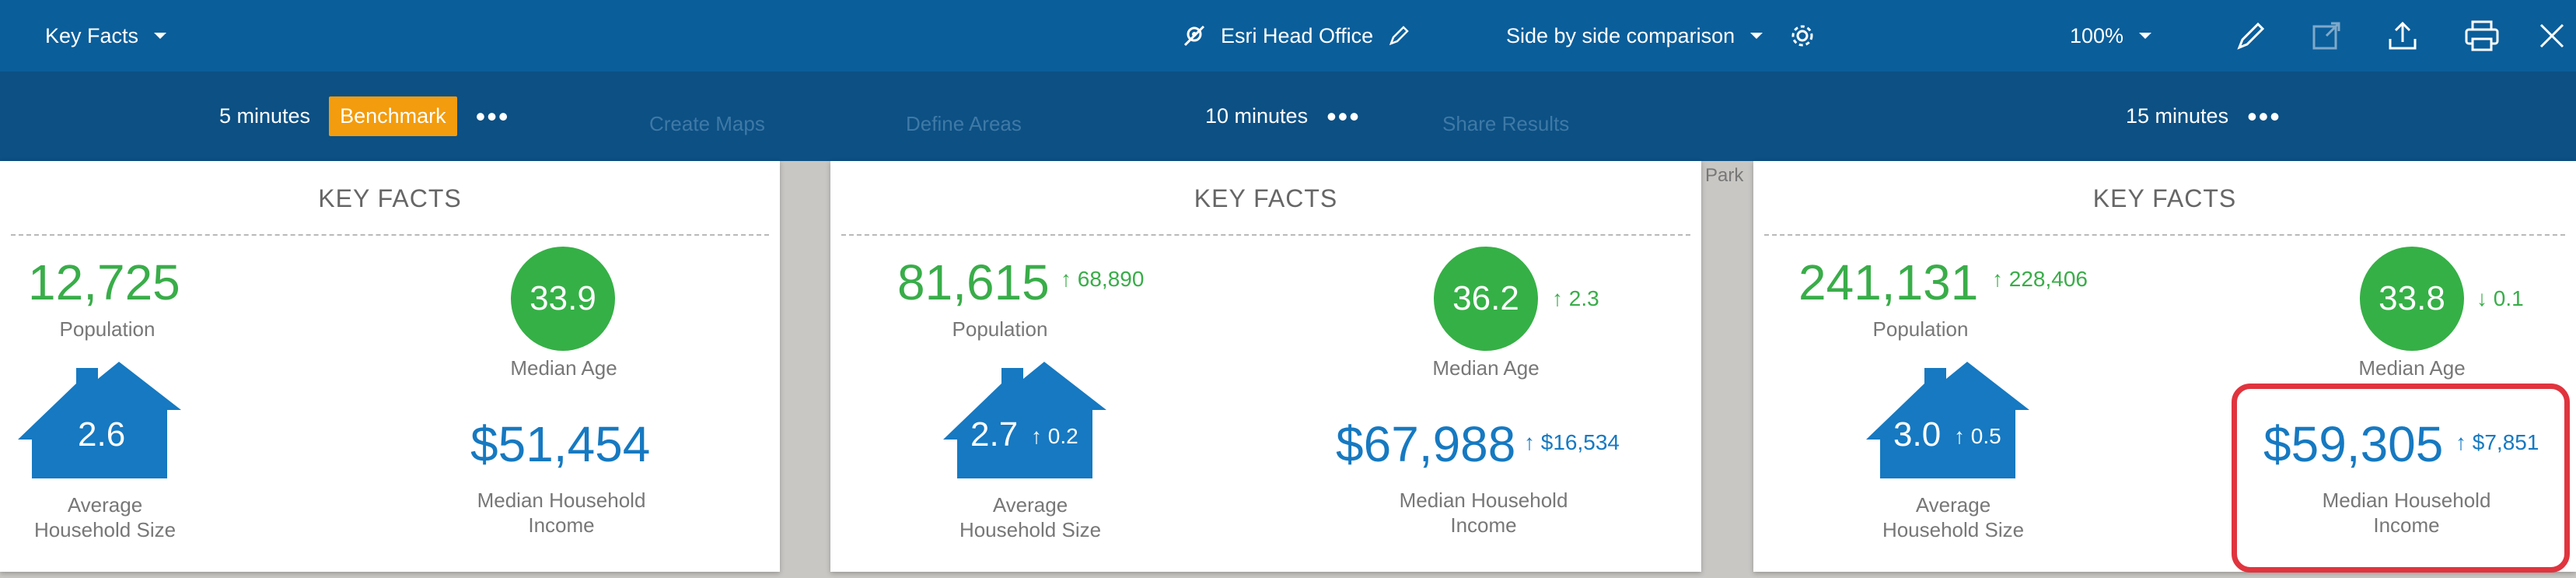  Describe the element at coordinates (1724, 175) in the screenshot. I see `map-label: Park` at that location.